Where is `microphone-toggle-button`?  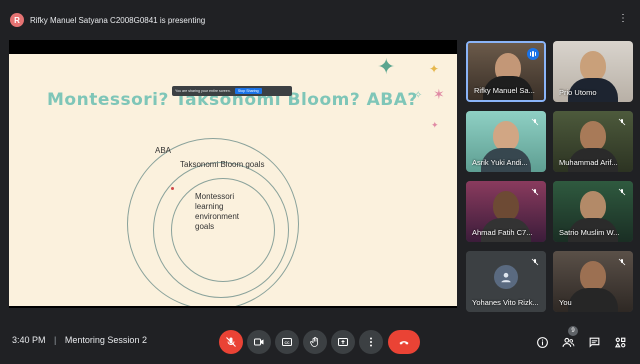 microphone-toggle-button is located at coordinates (231, 342).